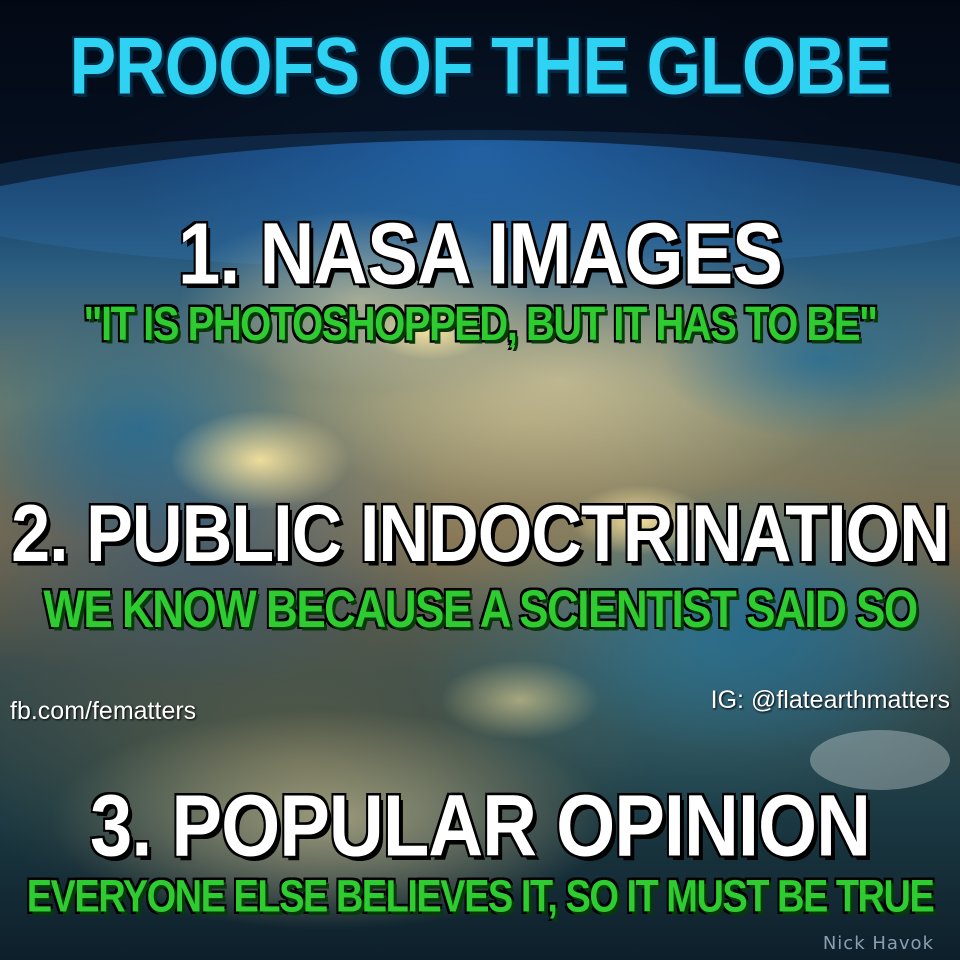  I want to click on instagram-credit: IG: @flatearthmatters, so click(830, 700).